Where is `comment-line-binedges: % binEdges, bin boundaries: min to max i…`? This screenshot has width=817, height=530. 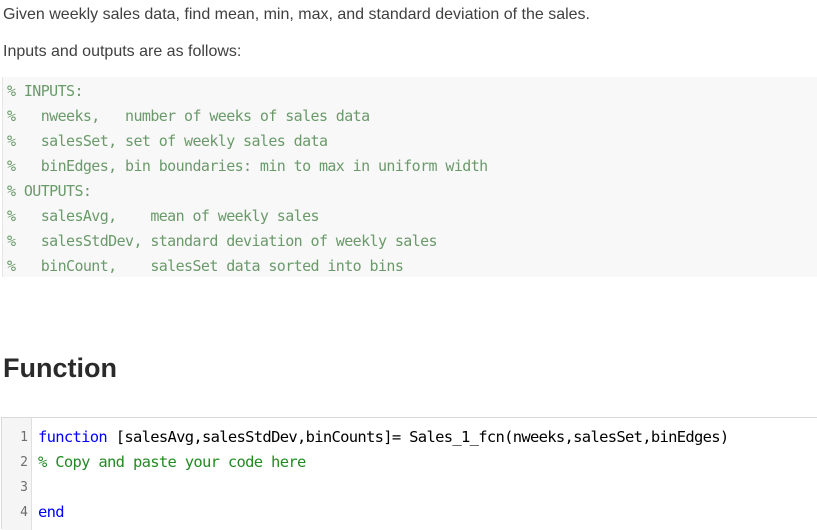 comment-line-binedges: % binEdges, bin boundaries: min to max i… is located at coordinates (247, 166).